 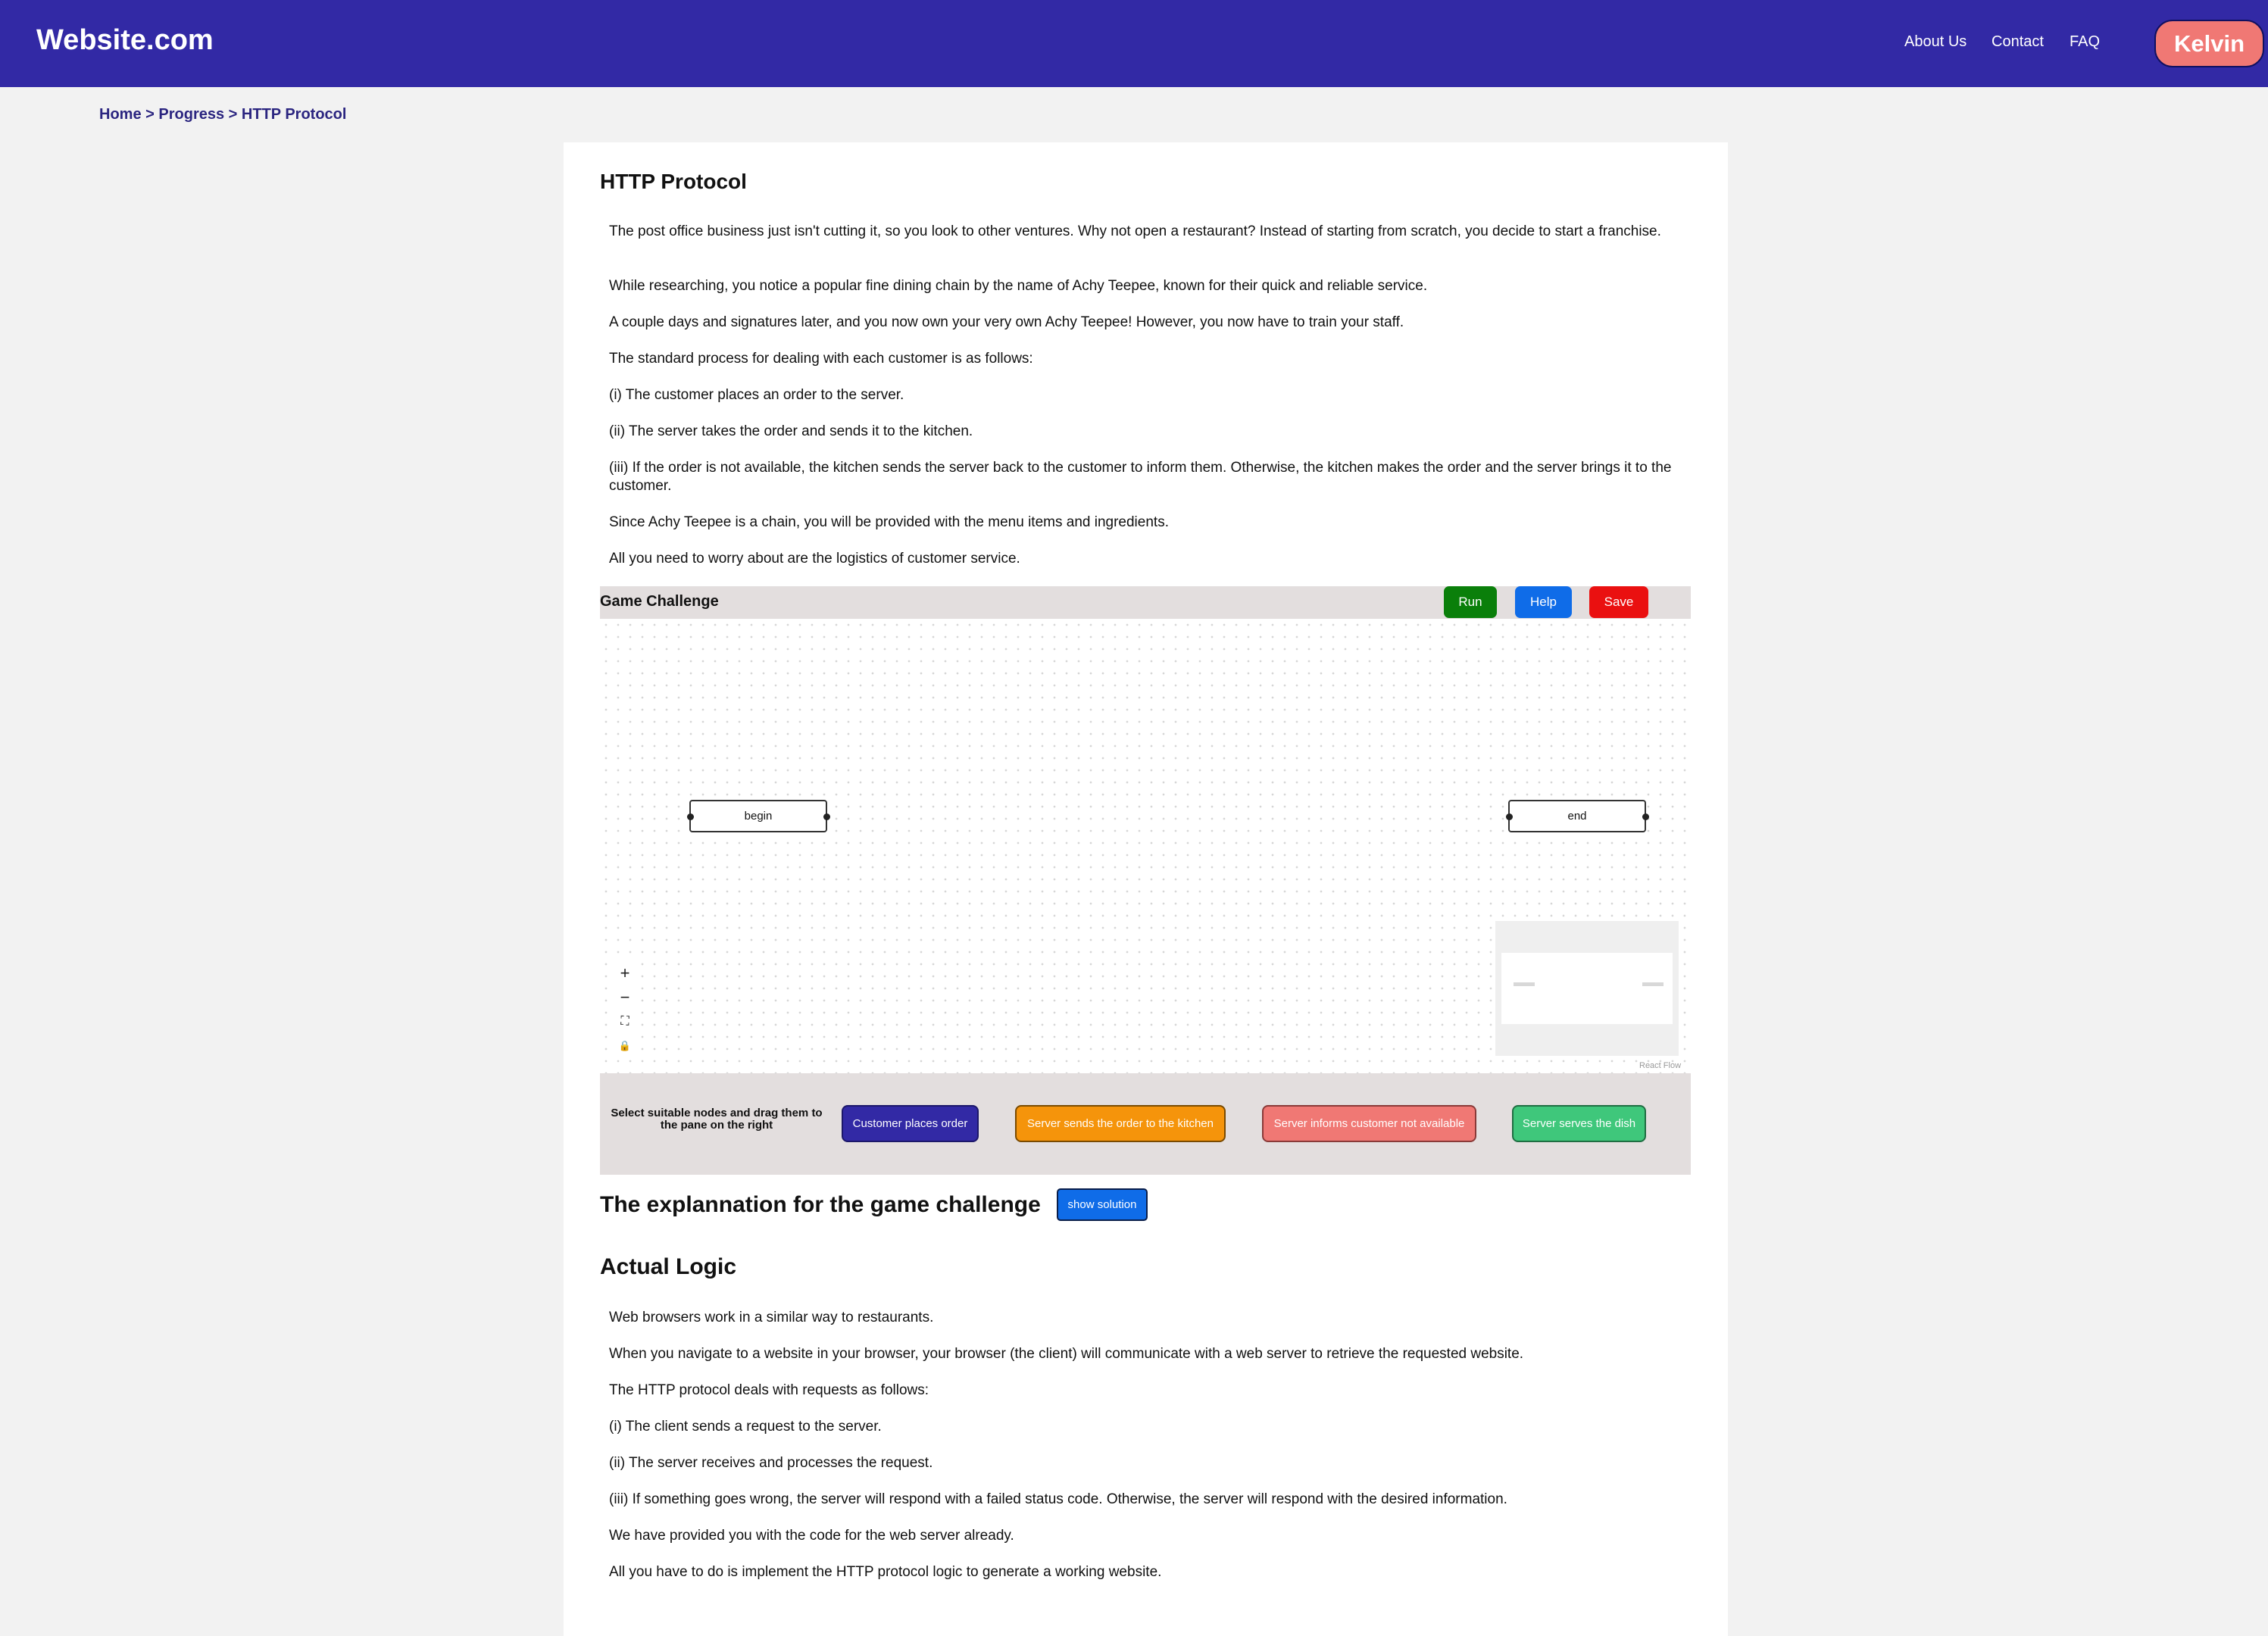 I want to click on breadcrumb: Home > Progress > HTTP Protocol, so click(x=222, y=114).